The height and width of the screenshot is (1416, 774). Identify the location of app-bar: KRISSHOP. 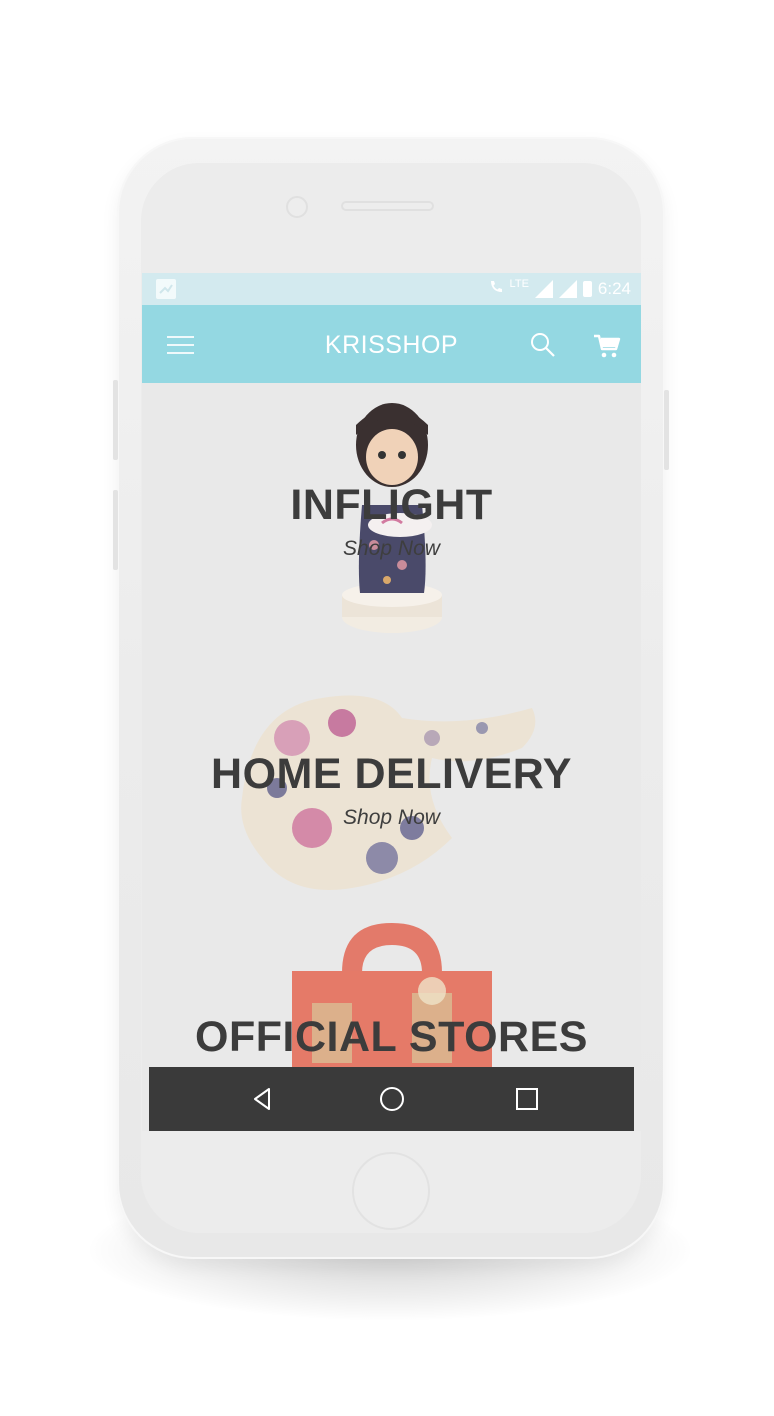
(391, 344).